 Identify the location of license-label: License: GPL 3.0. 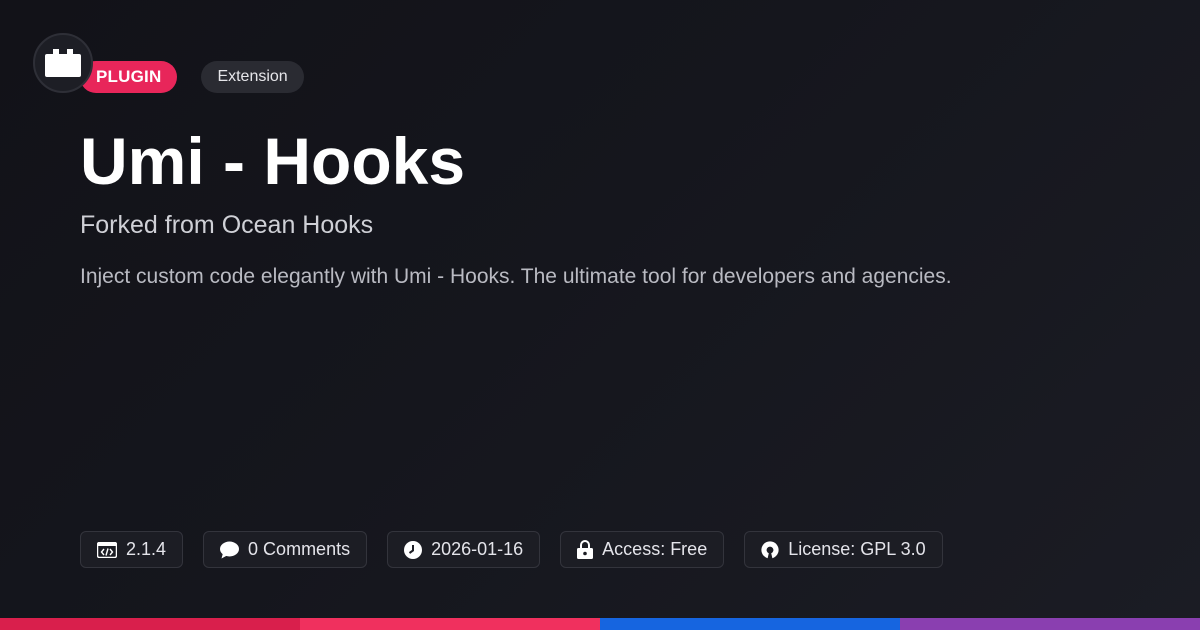
(857, 549).